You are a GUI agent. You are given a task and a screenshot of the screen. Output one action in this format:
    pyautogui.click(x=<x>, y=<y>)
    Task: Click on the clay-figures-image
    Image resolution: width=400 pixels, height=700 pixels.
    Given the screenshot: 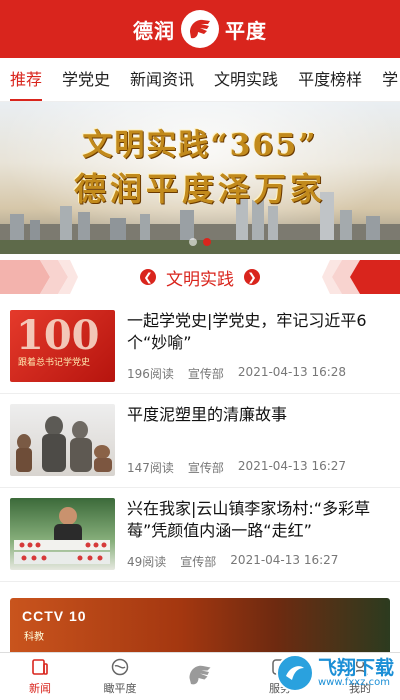 What is the action you would take?
    pyautogui.click(x=64, y=444)
    